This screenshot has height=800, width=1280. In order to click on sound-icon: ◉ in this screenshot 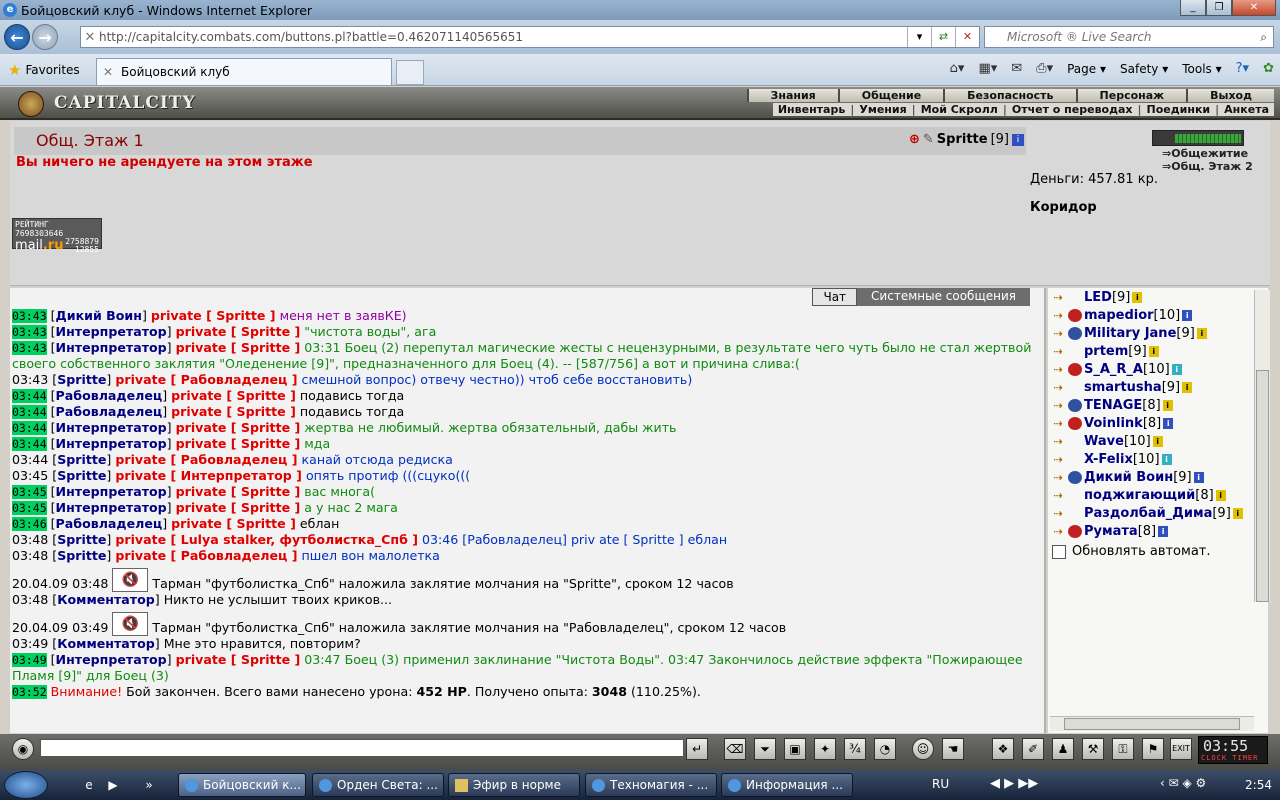, I will do `click(23, 749)`.